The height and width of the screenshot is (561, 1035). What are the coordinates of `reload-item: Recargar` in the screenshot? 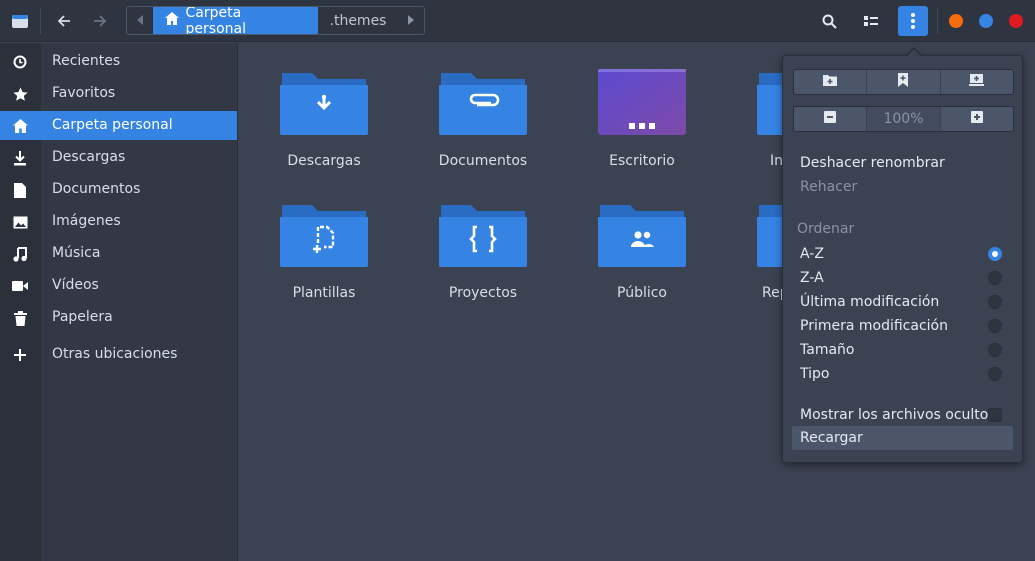 It's located at (831, 438).